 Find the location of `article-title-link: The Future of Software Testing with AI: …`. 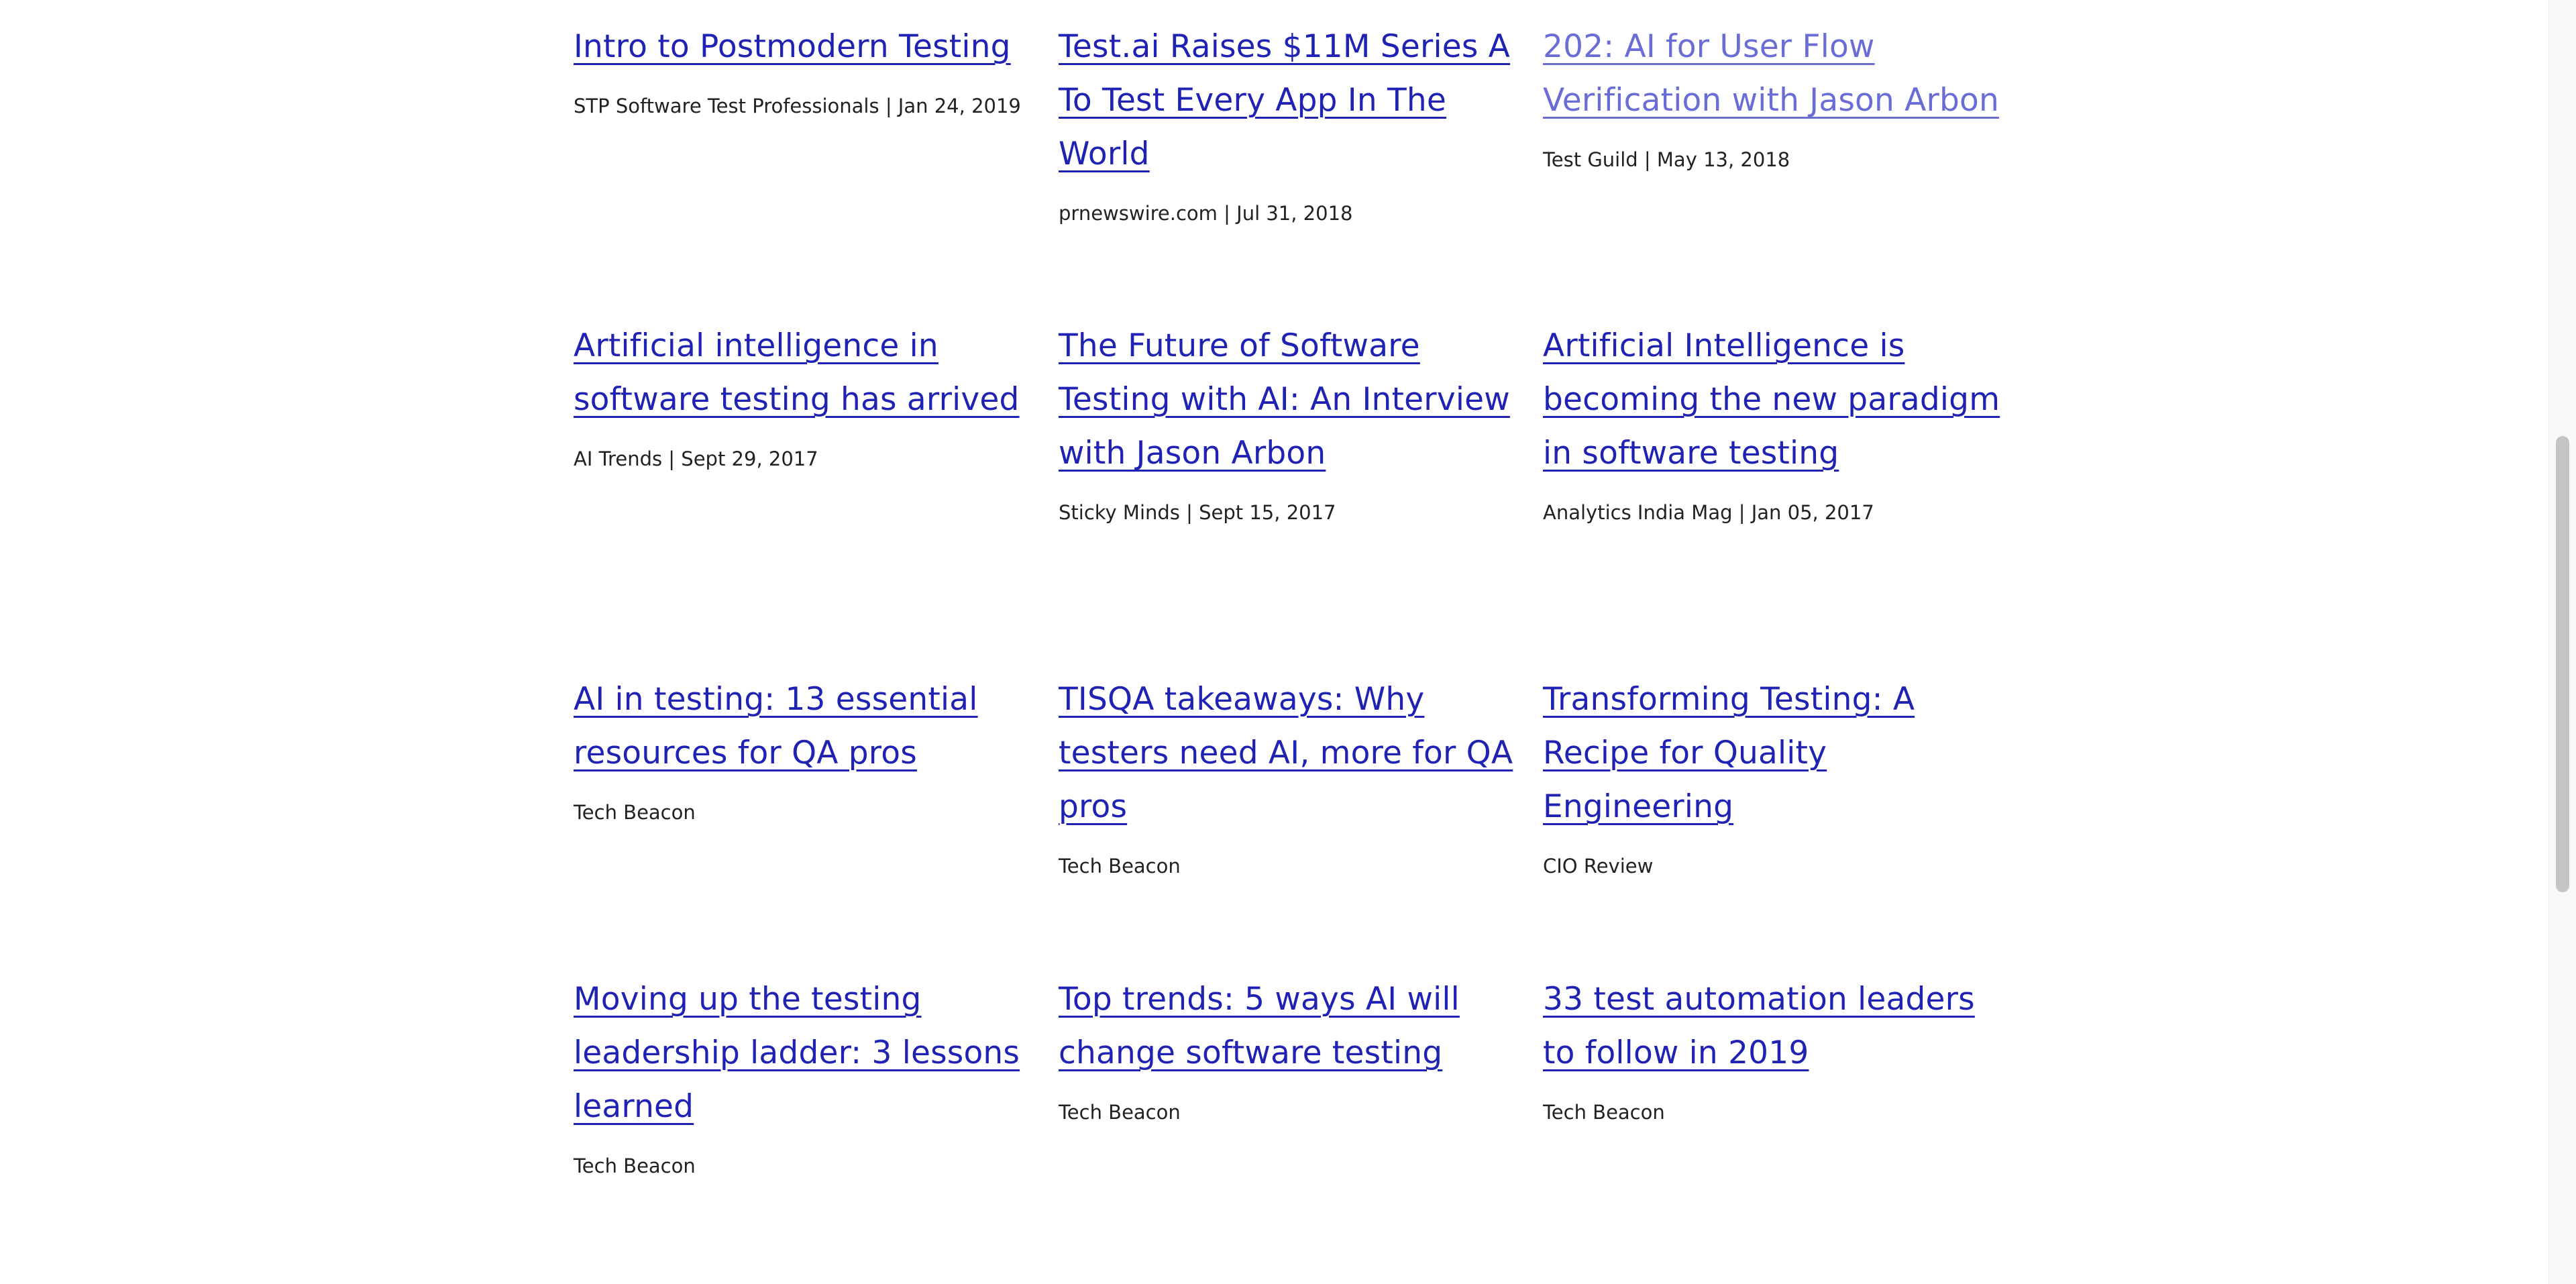

article-title-link: The Future of Software Testing with AI: … is located at coordinates (1284, 399).